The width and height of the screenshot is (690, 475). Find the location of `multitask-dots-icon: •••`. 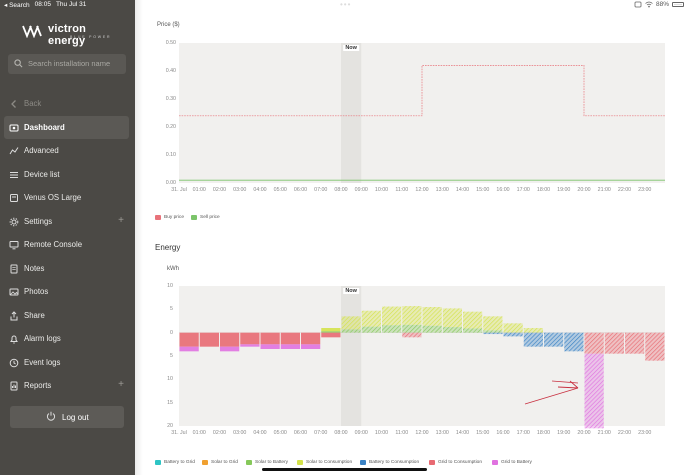

multitask-dots-icon: ••• is located at coordinates (345, 4).